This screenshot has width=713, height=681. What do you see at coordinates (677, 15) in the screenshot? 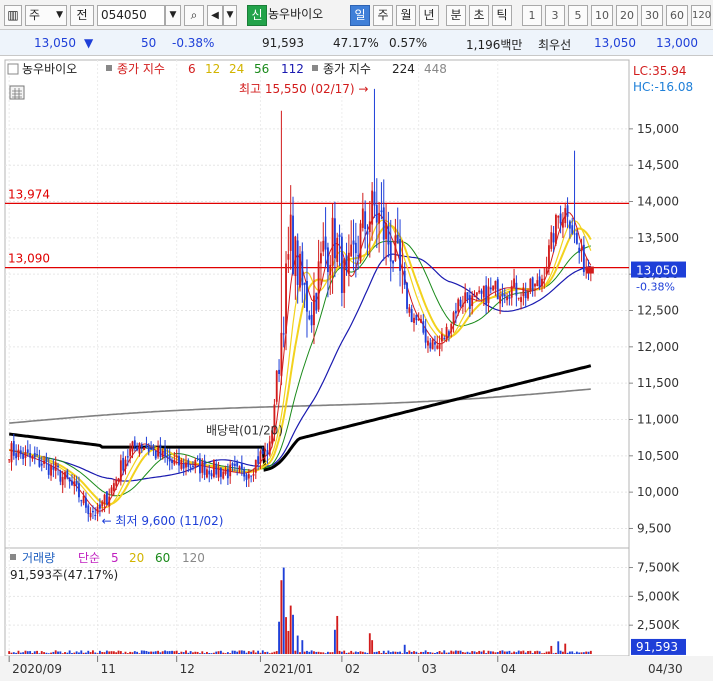
I see `count-button-60: 60` at bounding box center [677, 15].